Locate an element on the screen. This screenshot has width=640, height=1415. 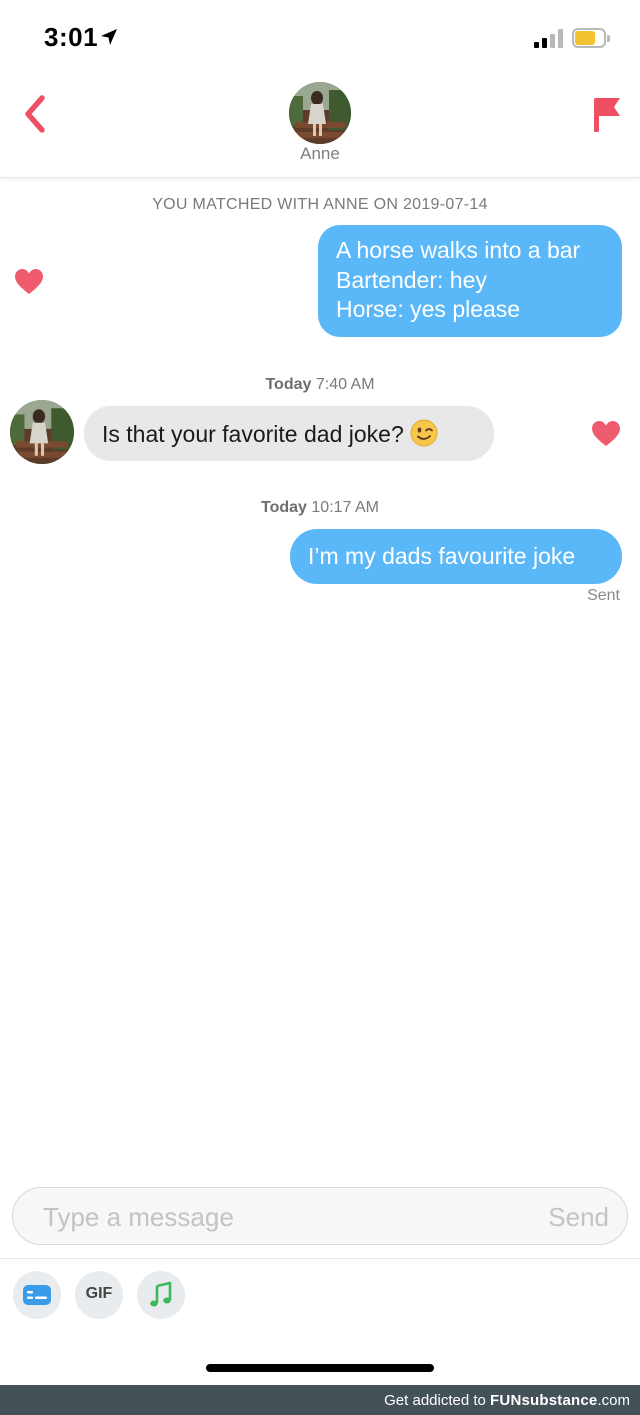
incoming-message: Is that your favorite dad joke? is located at coordinates (289, 433).